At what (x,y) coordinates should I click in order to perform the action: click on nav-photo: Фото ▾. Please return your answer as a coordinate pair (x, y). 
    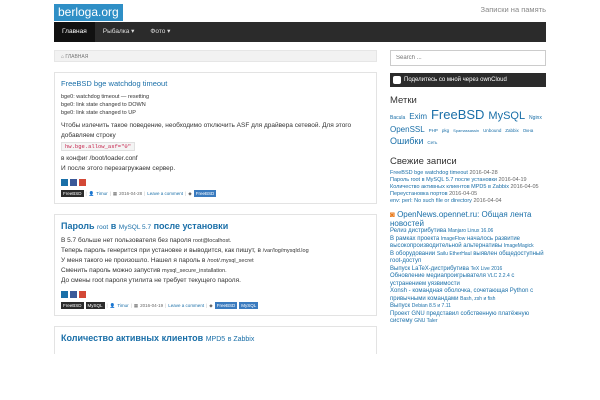
    Looking at the image, I should click on (160, 32).